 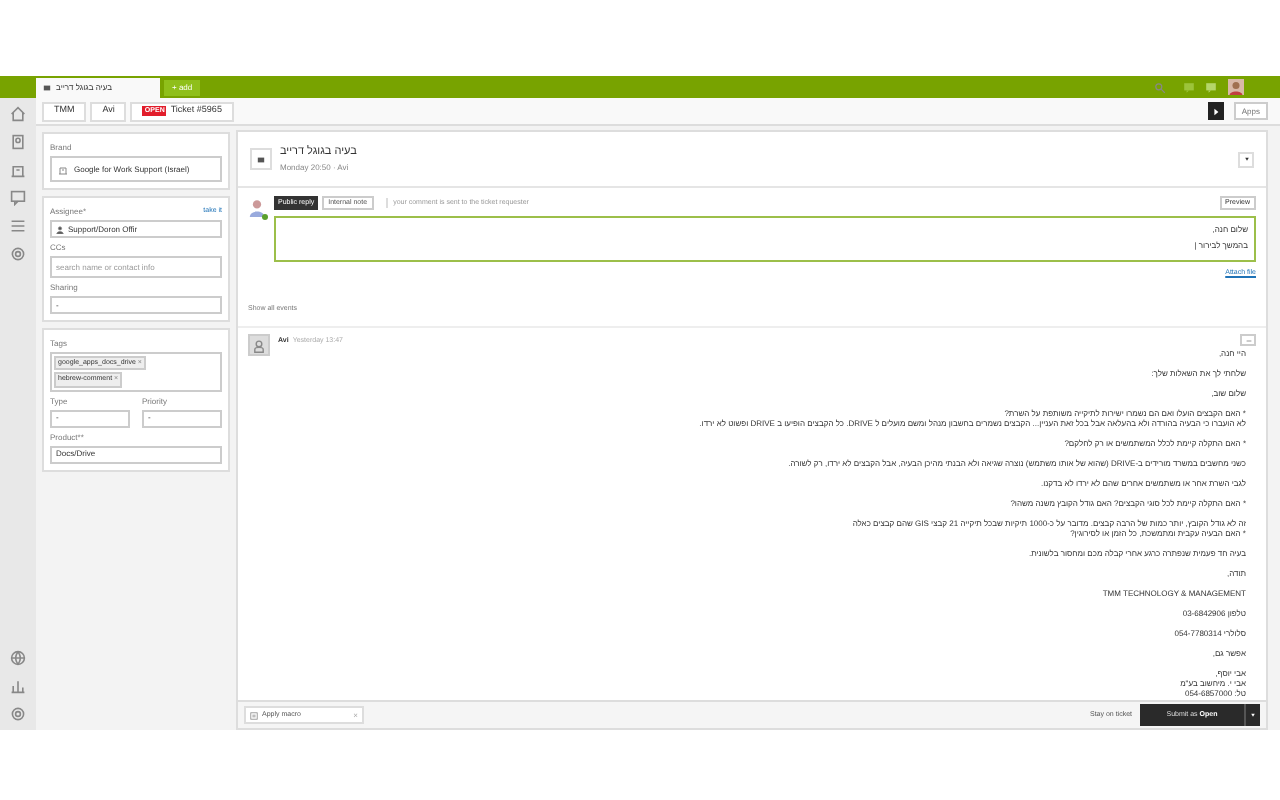 I want to click on bar-chart-icon, so click(x=18, y=686).